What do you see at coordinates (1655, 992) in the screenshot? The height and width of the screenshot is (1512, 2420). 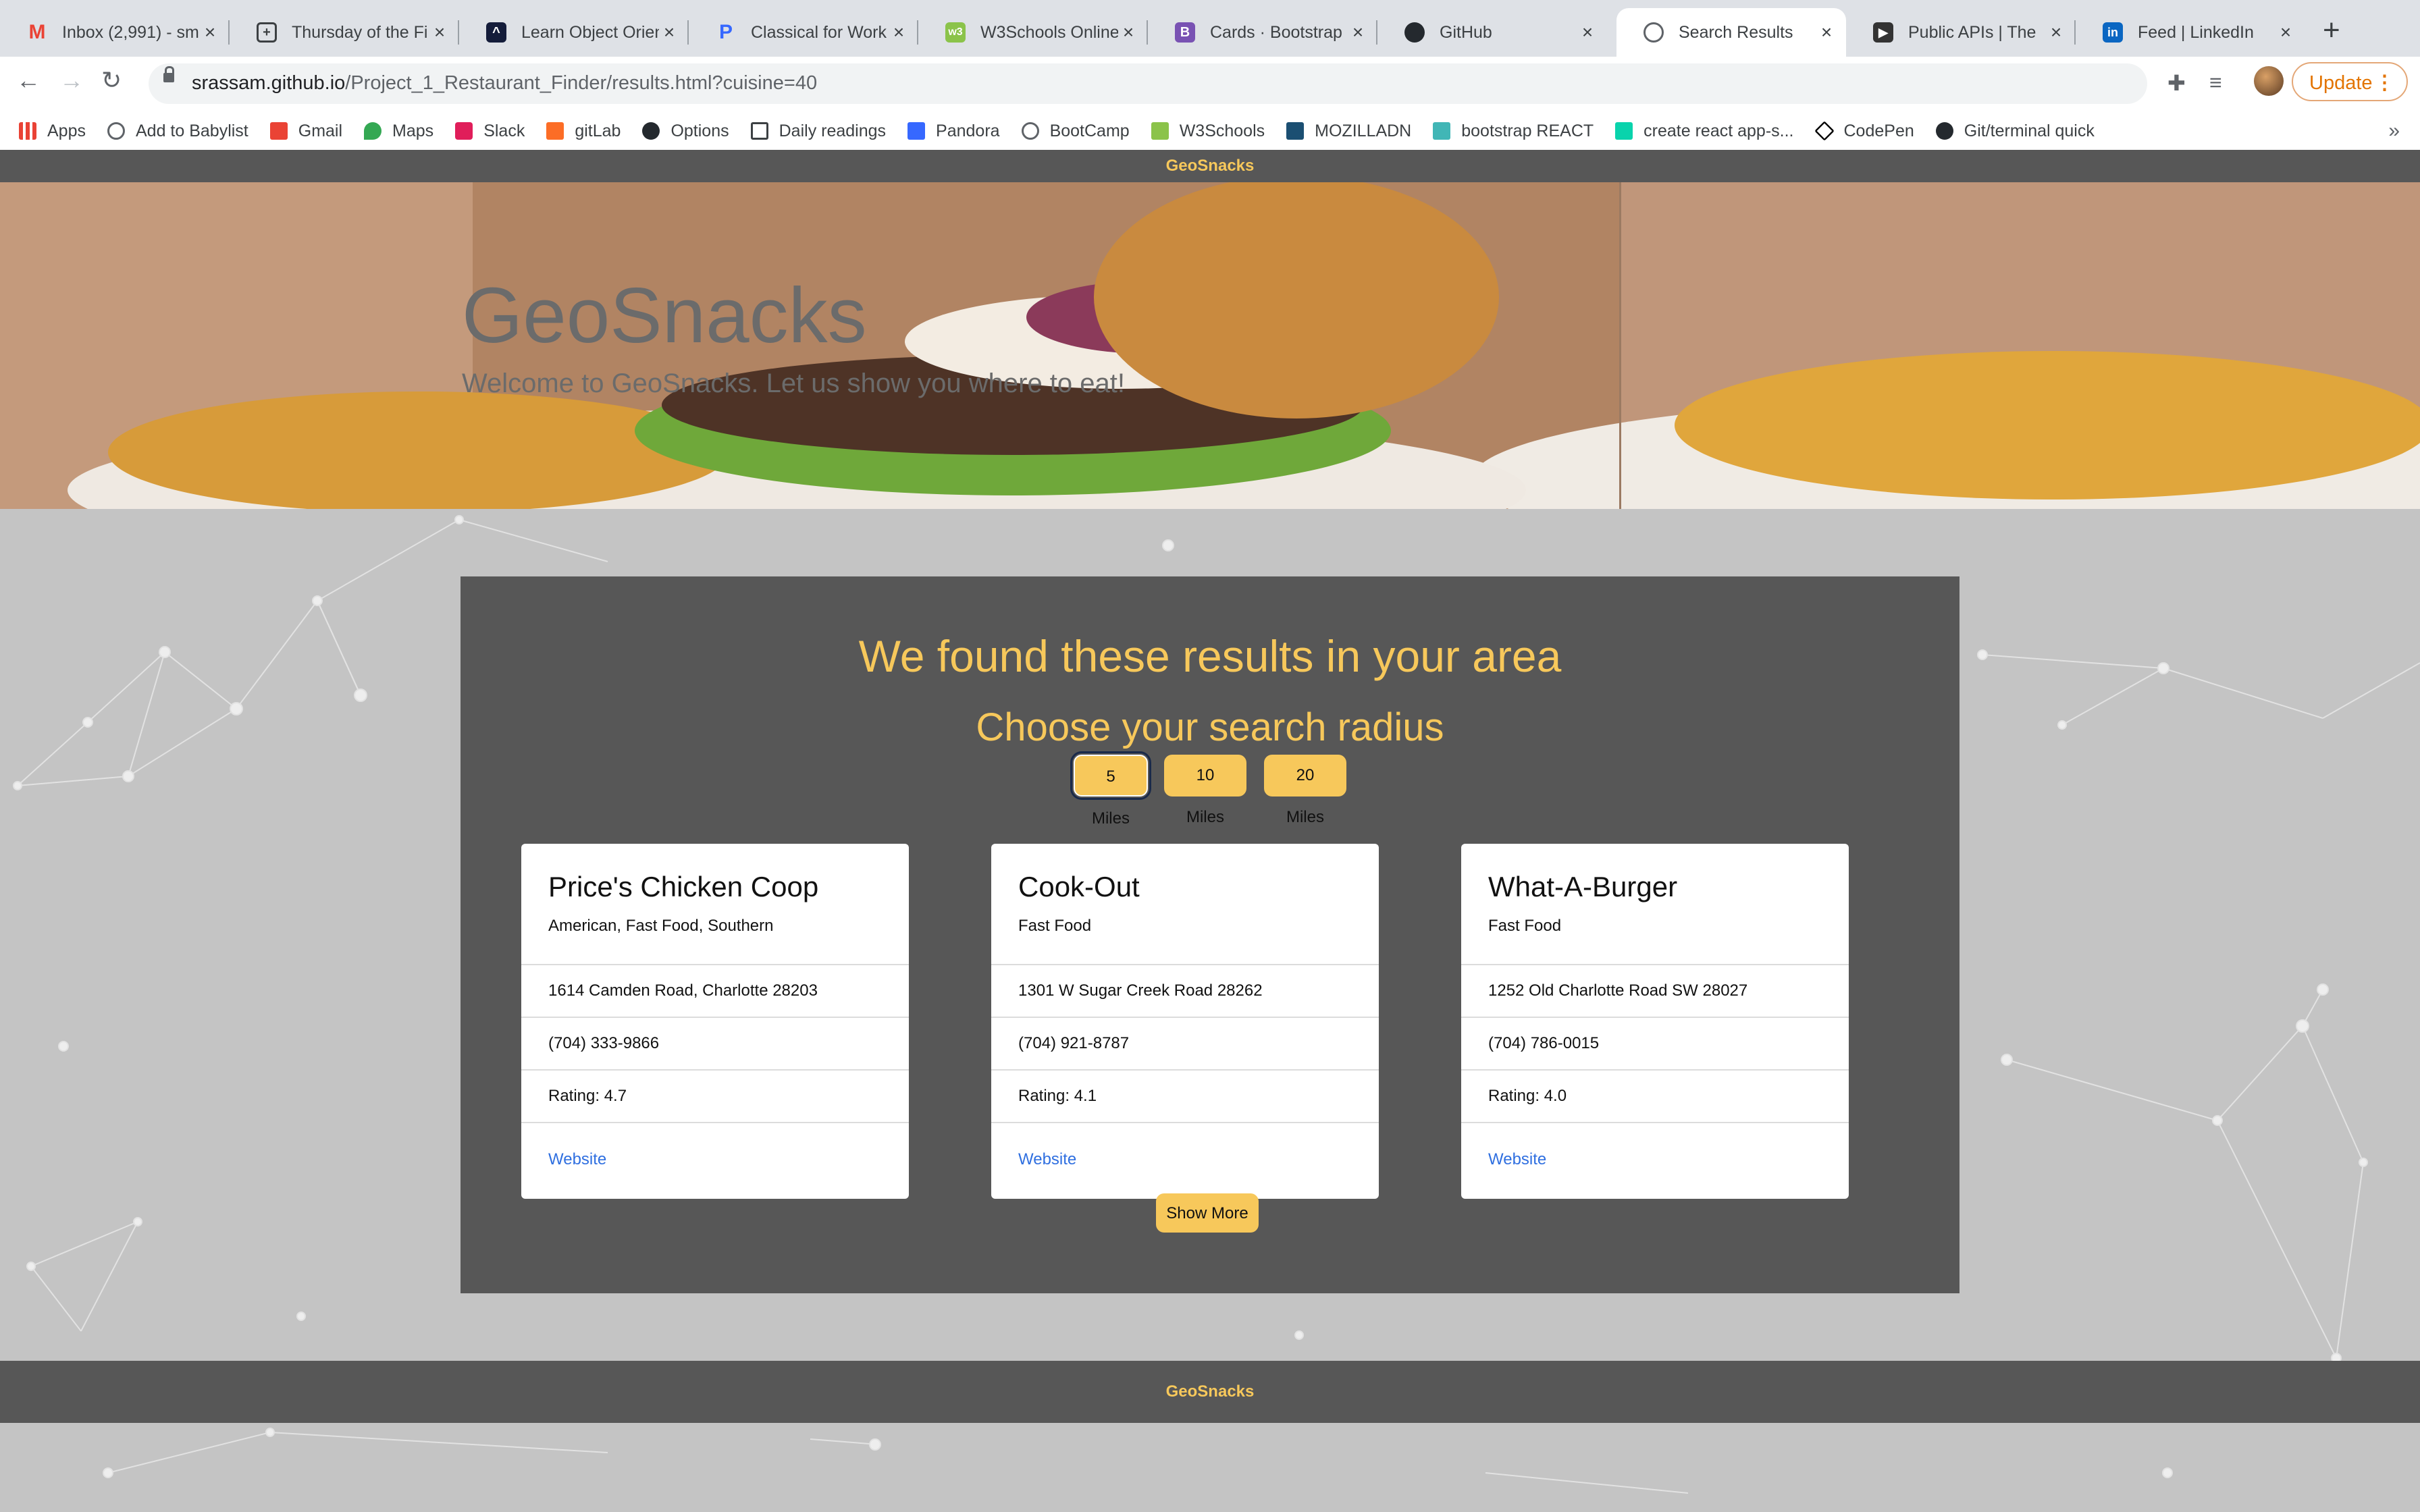 I see `restaurant-address: 1252 Old Charlotte Road SW 28027` at bounding box center [1655, 992].